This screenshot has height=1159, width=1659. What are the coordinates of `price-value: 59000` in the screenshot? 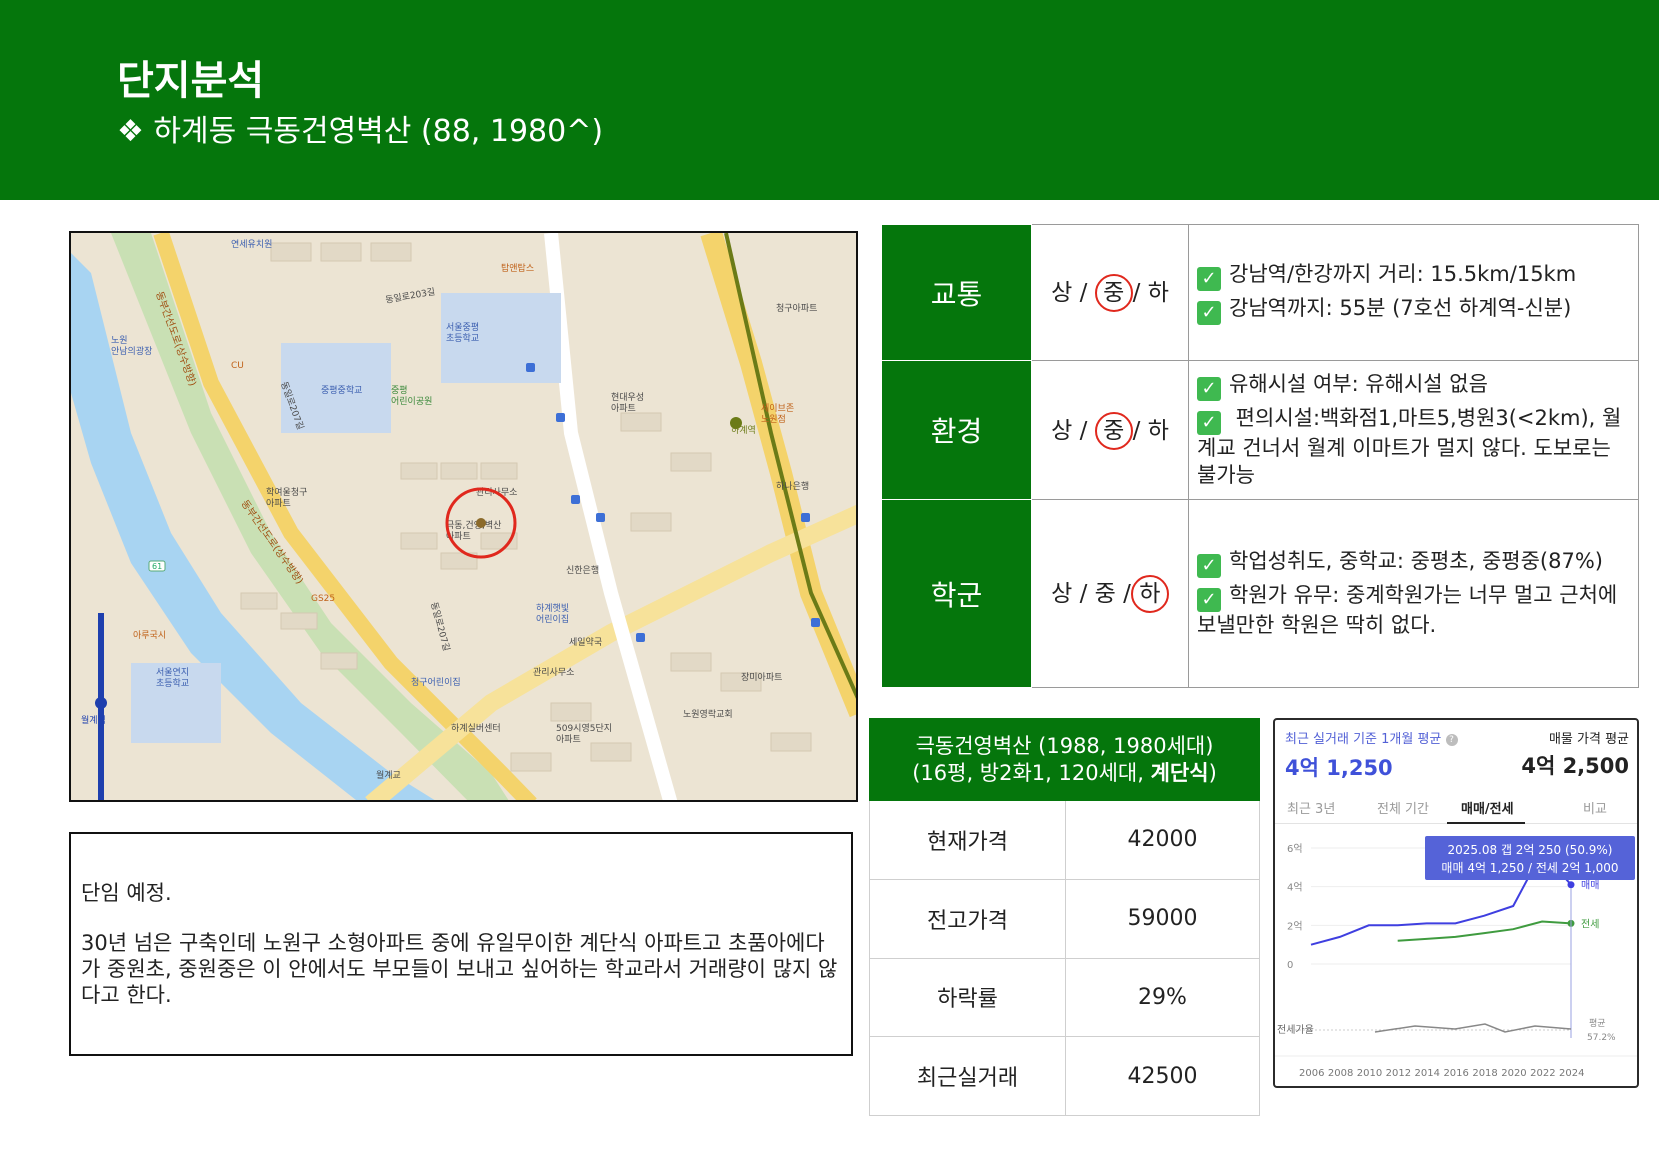 It's located at (1162, 918).